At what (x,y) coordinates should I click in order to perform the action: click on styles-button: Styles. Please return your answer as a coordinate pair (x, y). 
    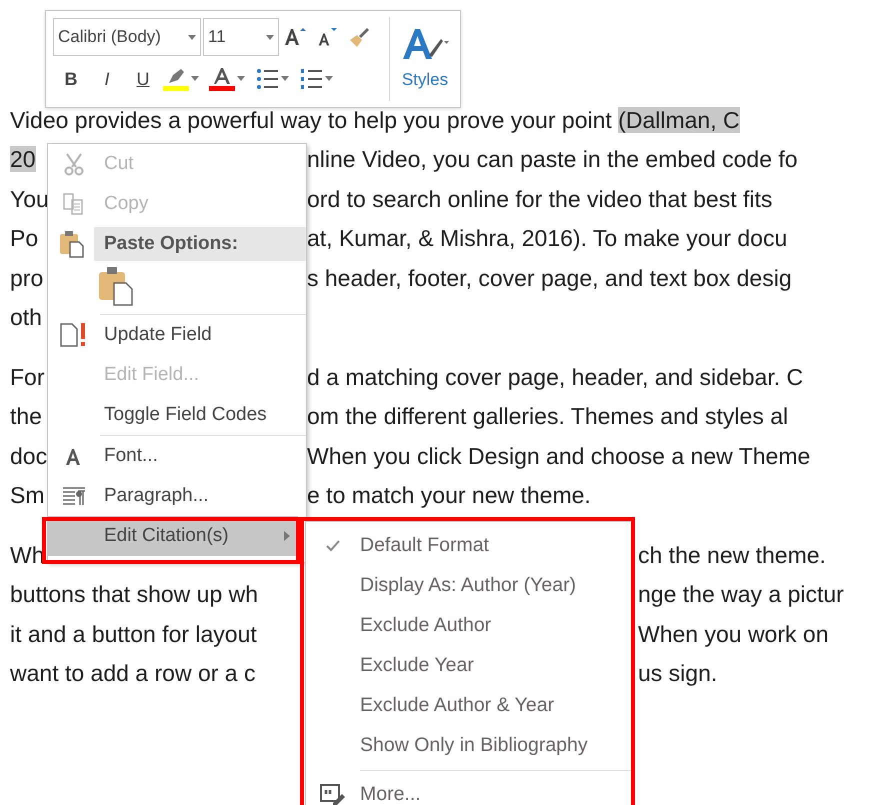
    Looking at the image, I should click on (424, 59).